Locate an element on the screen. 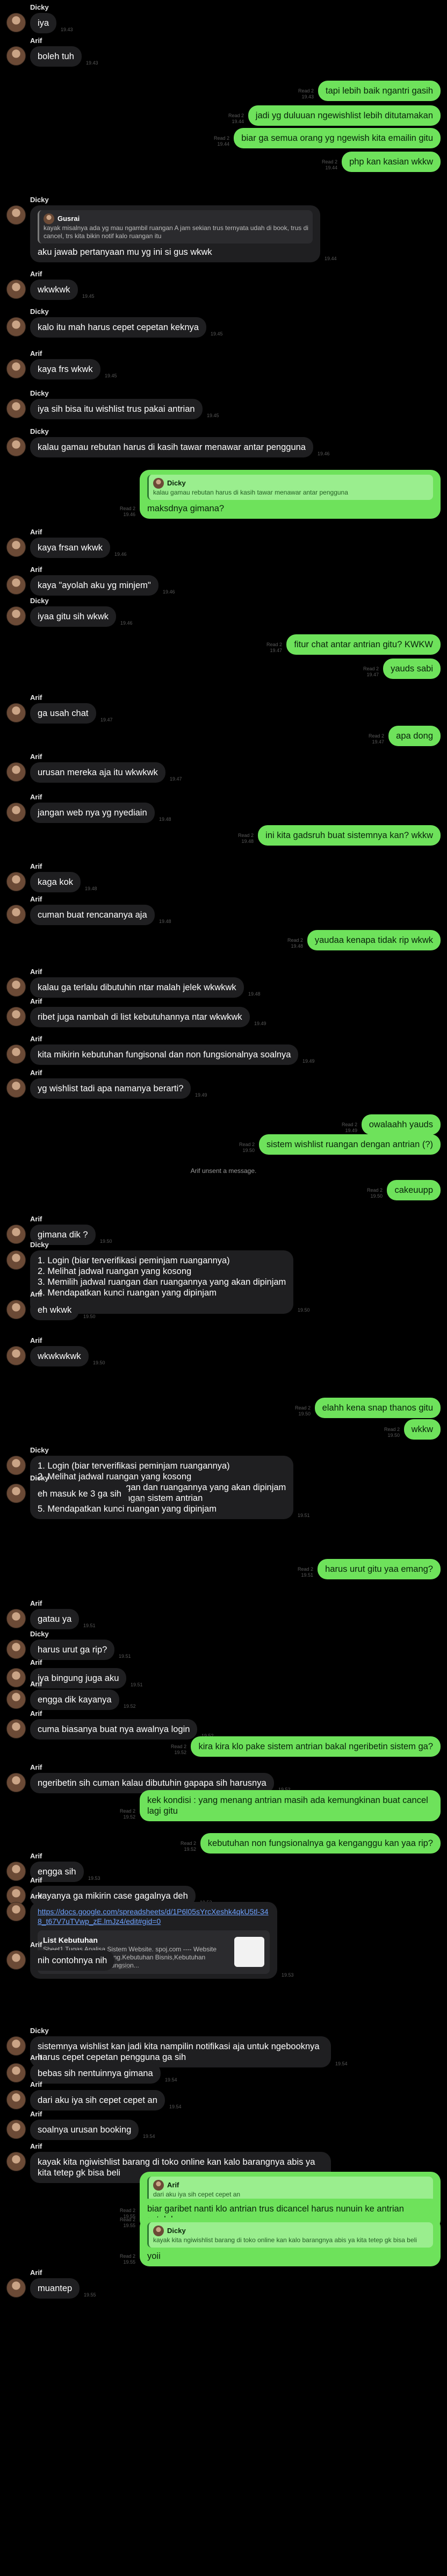 This screenshot has width=447, height=2576. message-bubble: php kan kasian wkkw is located at coordinates (391, 162).